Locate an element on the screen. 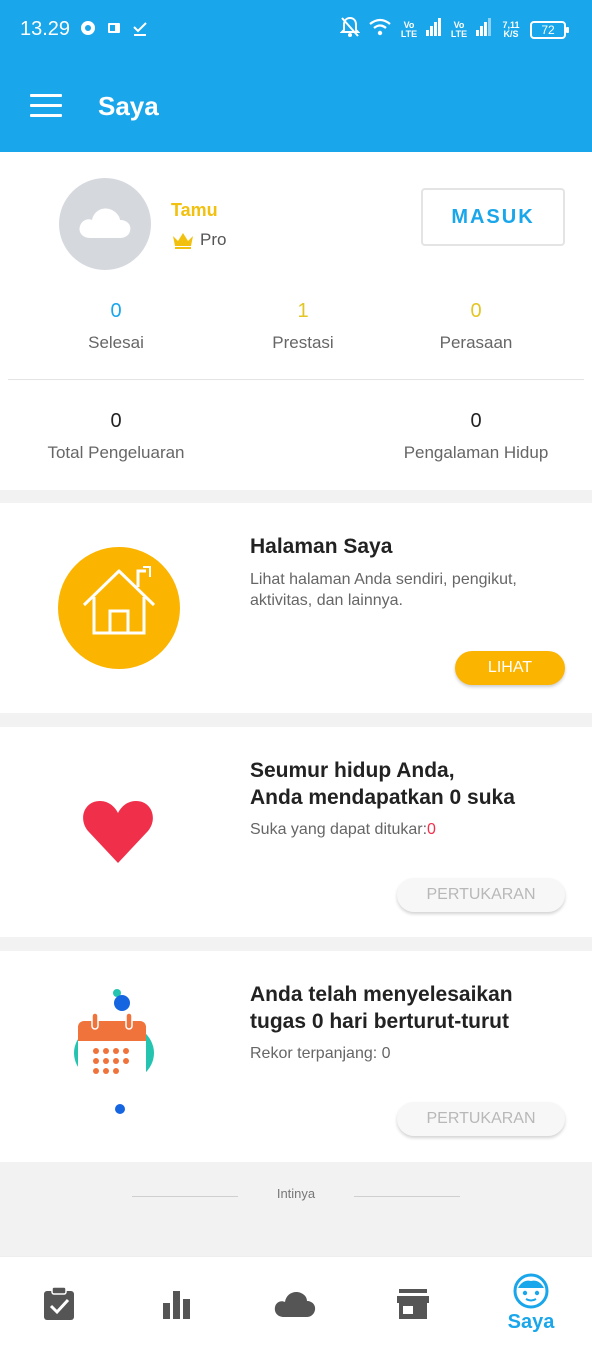 The width and height of the screenshot is (592, 1349). my-page-title: Halaman Saya is located at coordinates (321, 546).